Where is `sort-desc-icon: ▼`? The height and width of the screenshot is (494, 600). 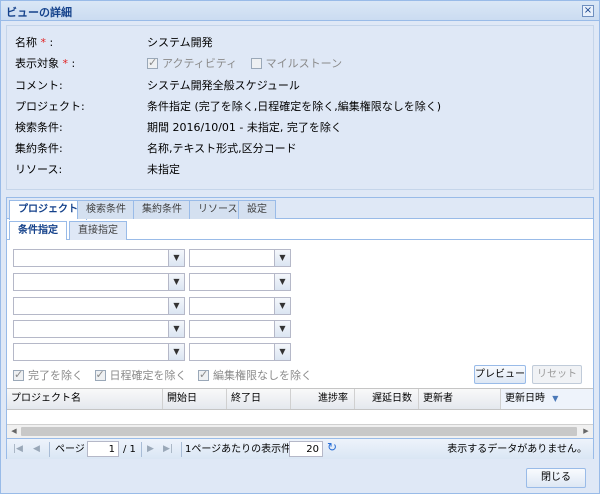 sort-desc-icon: ▼ is located at coordinates (555, 398).